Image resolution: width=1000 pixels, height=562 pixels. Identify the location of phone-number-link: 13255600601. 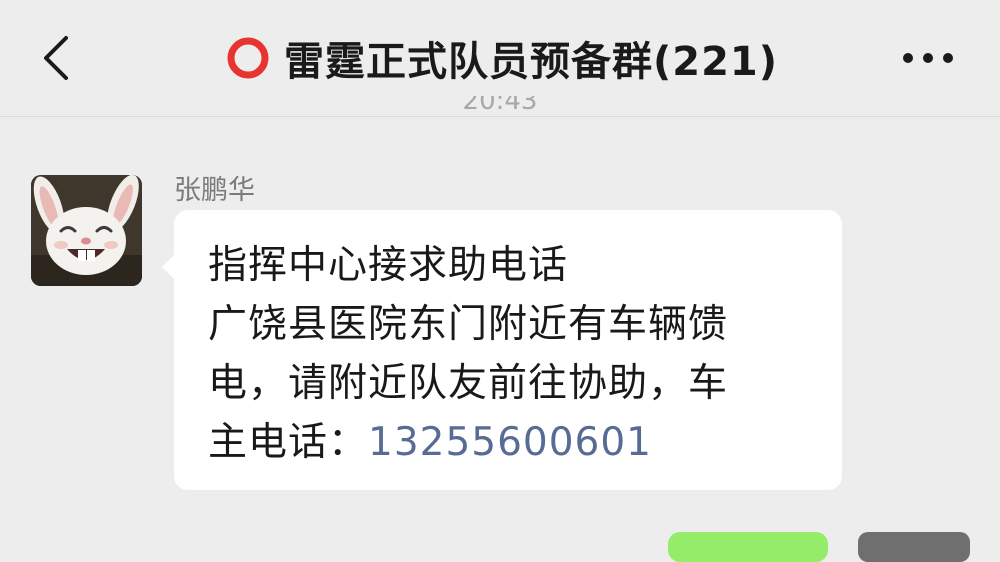
(510, 442).